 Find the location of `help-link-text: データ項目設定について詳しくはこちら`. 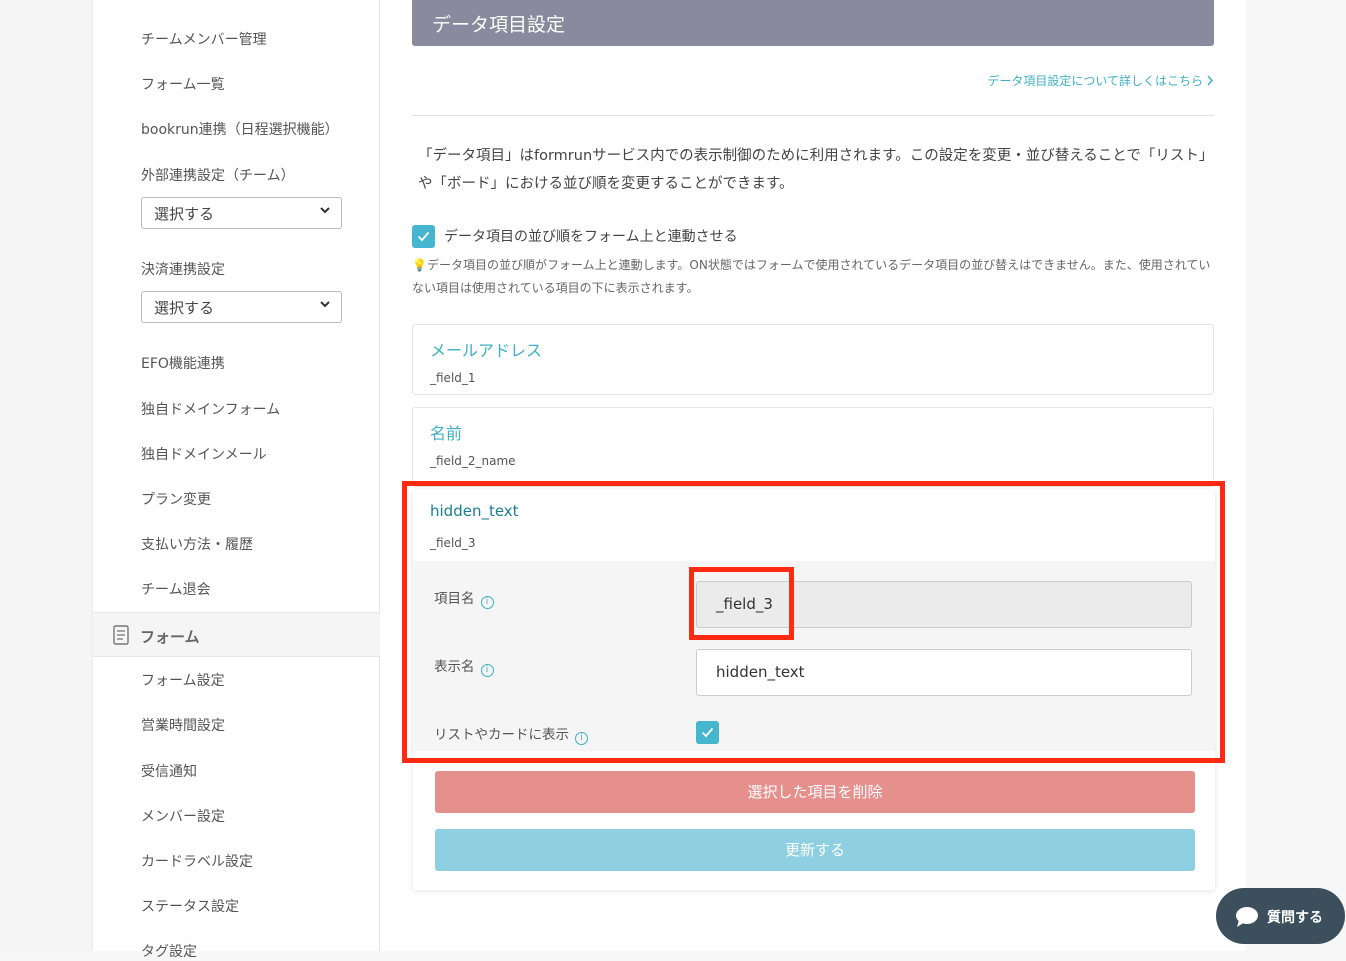

help-link-text: データ項目設定について詳しくはこちら is located at coordinates (1095, 81).